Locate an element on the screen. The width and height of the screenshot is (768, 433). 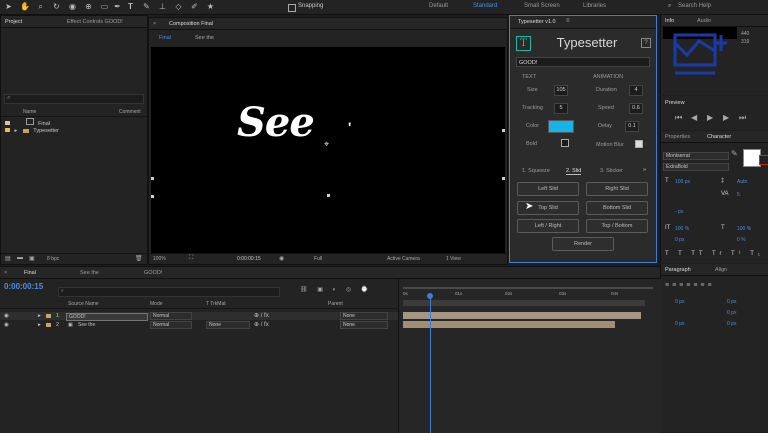
roto-brush-tool-icon: ✐ is located at coordinates (194, 6).